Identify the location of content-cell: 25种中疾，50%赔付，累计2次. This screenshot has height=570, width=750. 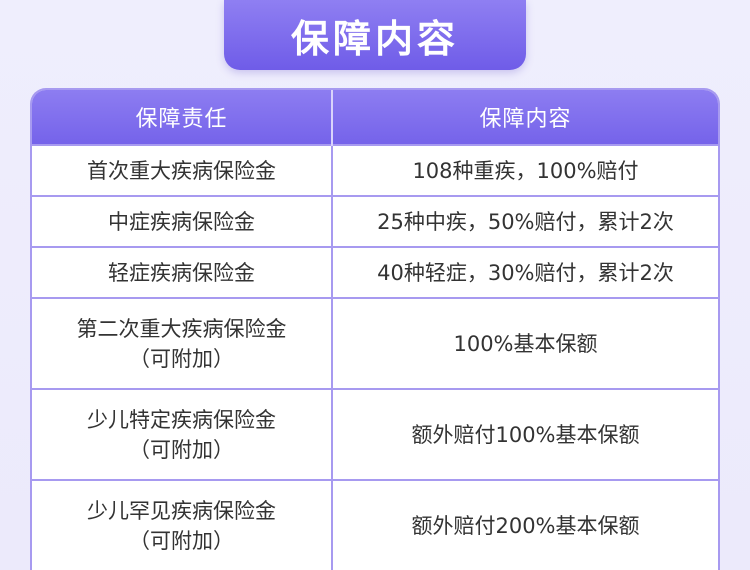
(525, 221).